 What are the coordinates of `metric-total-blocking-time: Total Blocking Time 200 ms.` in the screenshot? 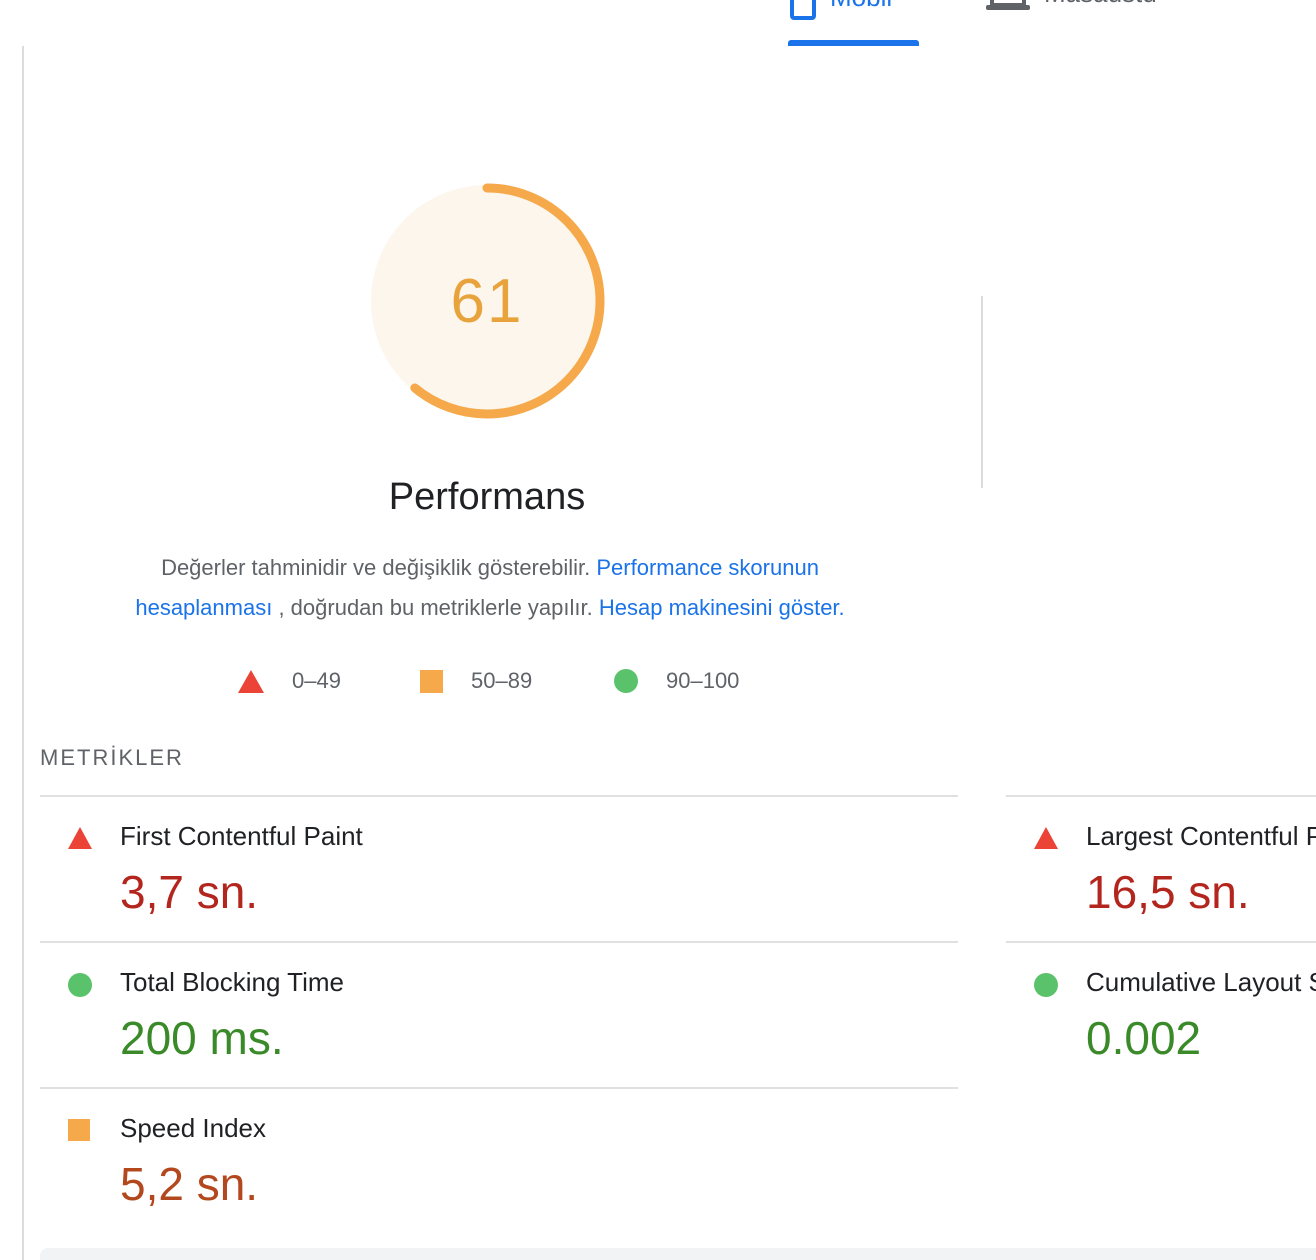 It's located at (499, 1015).